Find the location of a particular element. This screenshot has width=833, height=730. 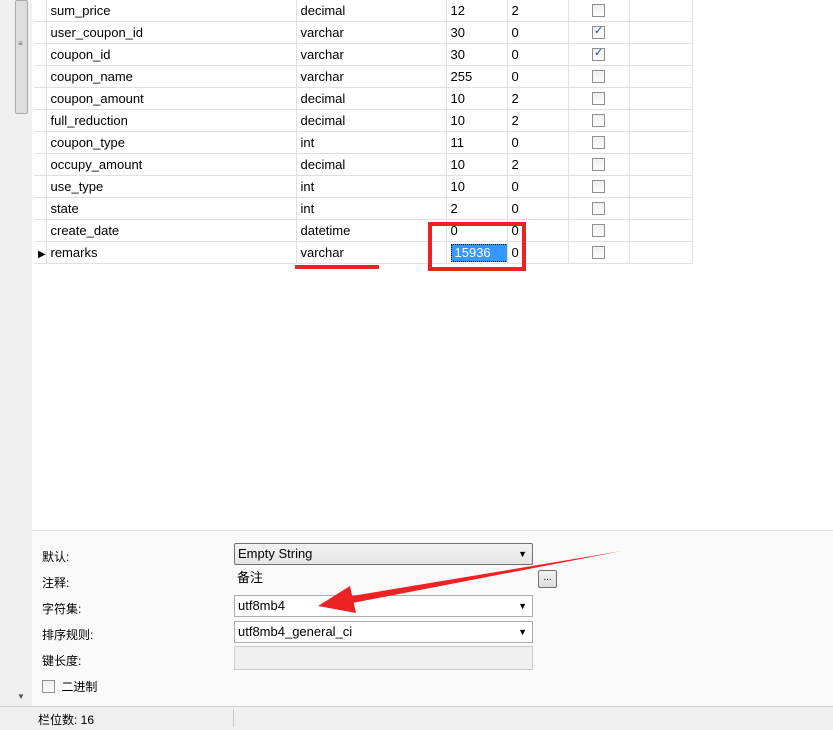

field-length-cell: 255 is located at coordinates (477, 76).